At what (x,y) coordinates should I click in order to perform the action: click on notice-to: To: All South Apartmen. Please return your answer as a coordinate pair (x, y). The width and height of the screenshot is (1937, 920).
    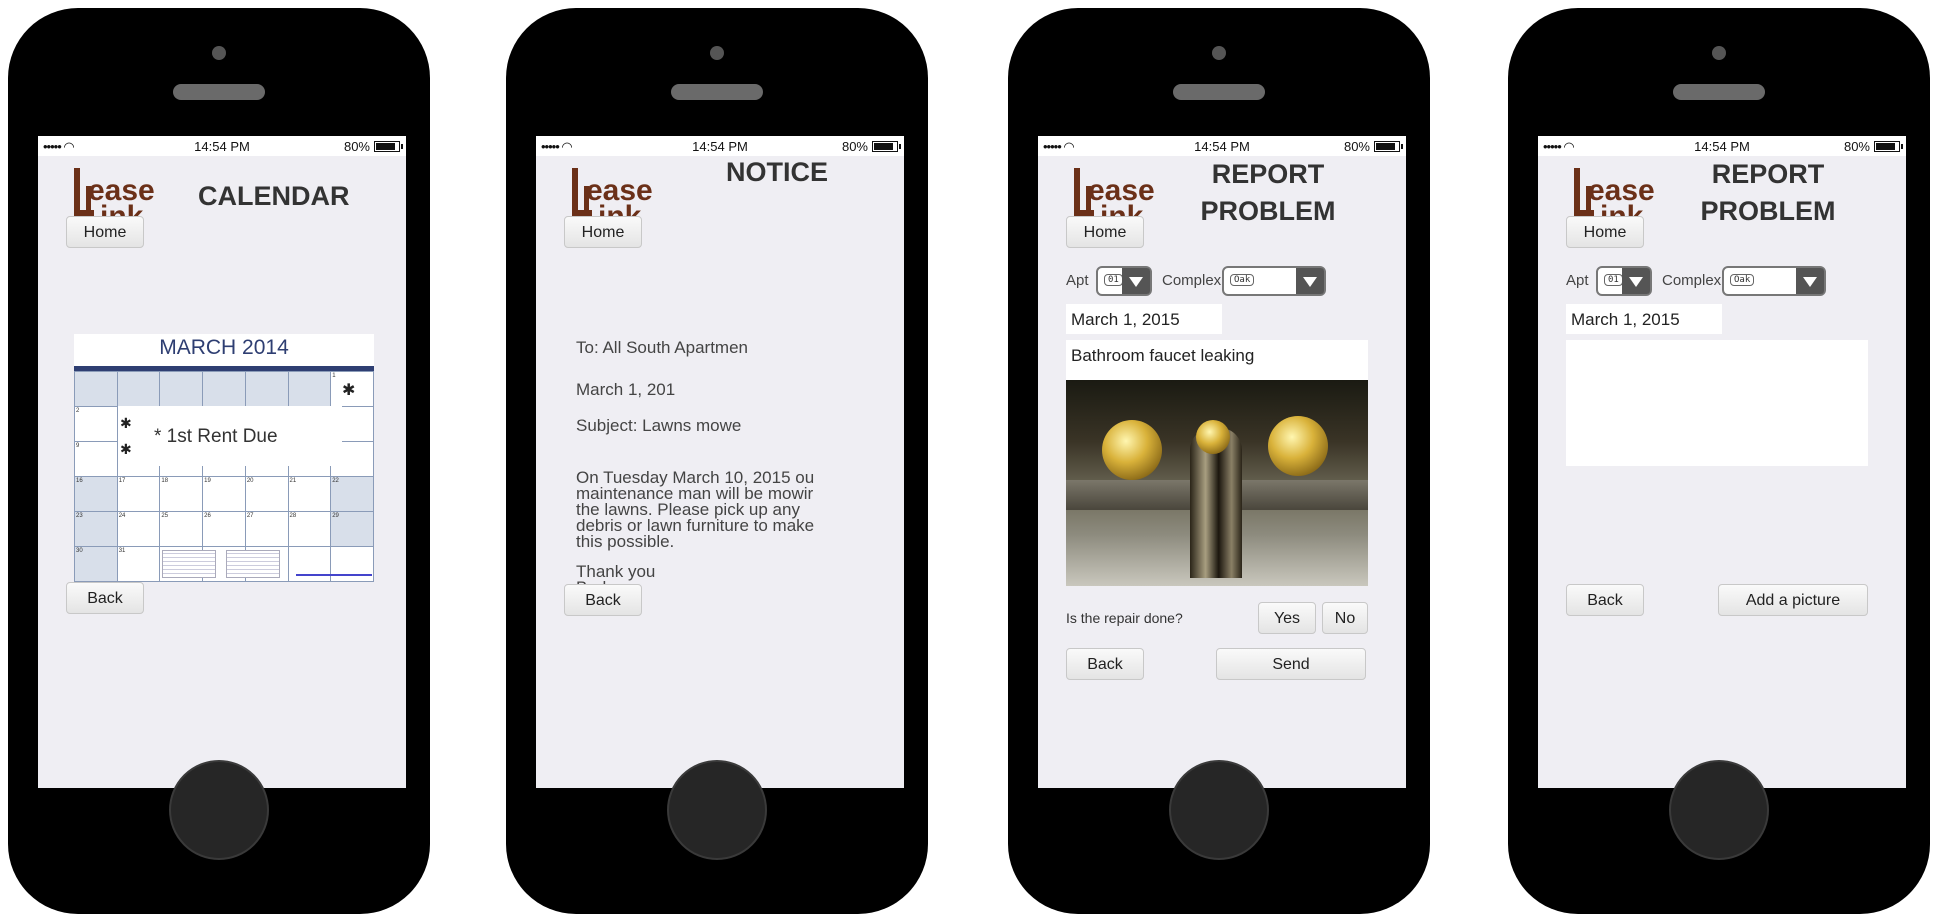
    Looking at the image, I should click on (662, 347).